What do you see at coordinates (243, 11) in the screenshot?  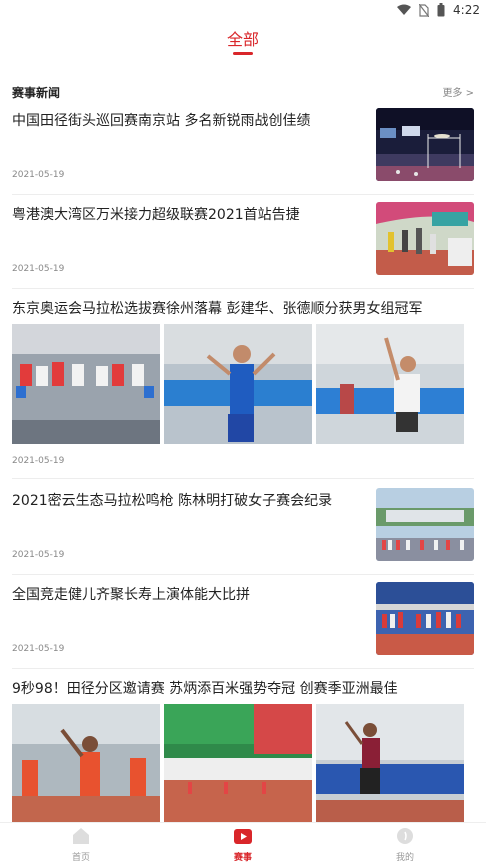 I see `status-bar: 4:22` at bounding box center [243, 11].